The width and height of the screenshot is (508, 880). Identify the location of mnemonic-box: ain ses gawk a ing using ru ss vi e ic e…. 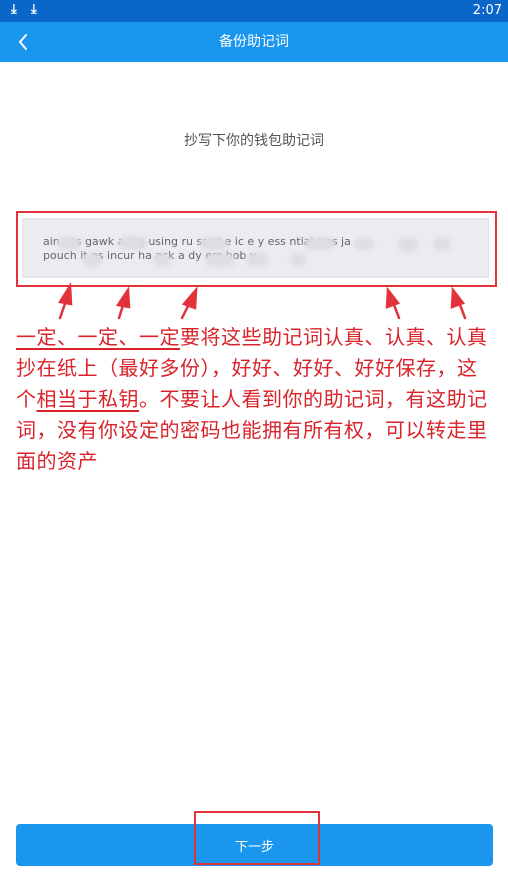
(255, 248).